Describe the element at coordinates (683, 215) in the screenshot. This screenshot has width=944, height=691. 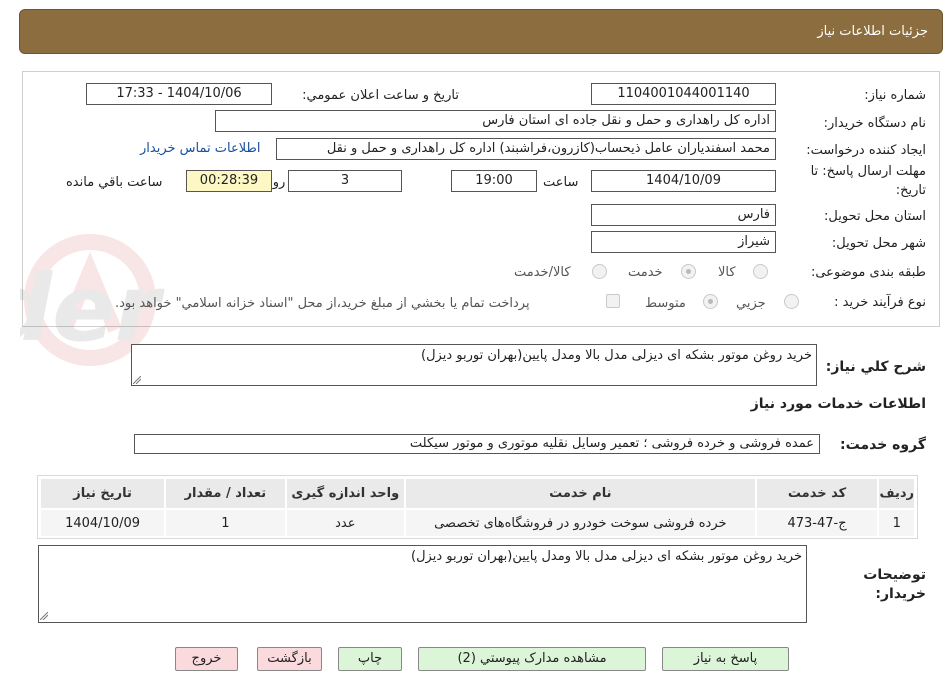
I see `province-field: فارس` at that location.